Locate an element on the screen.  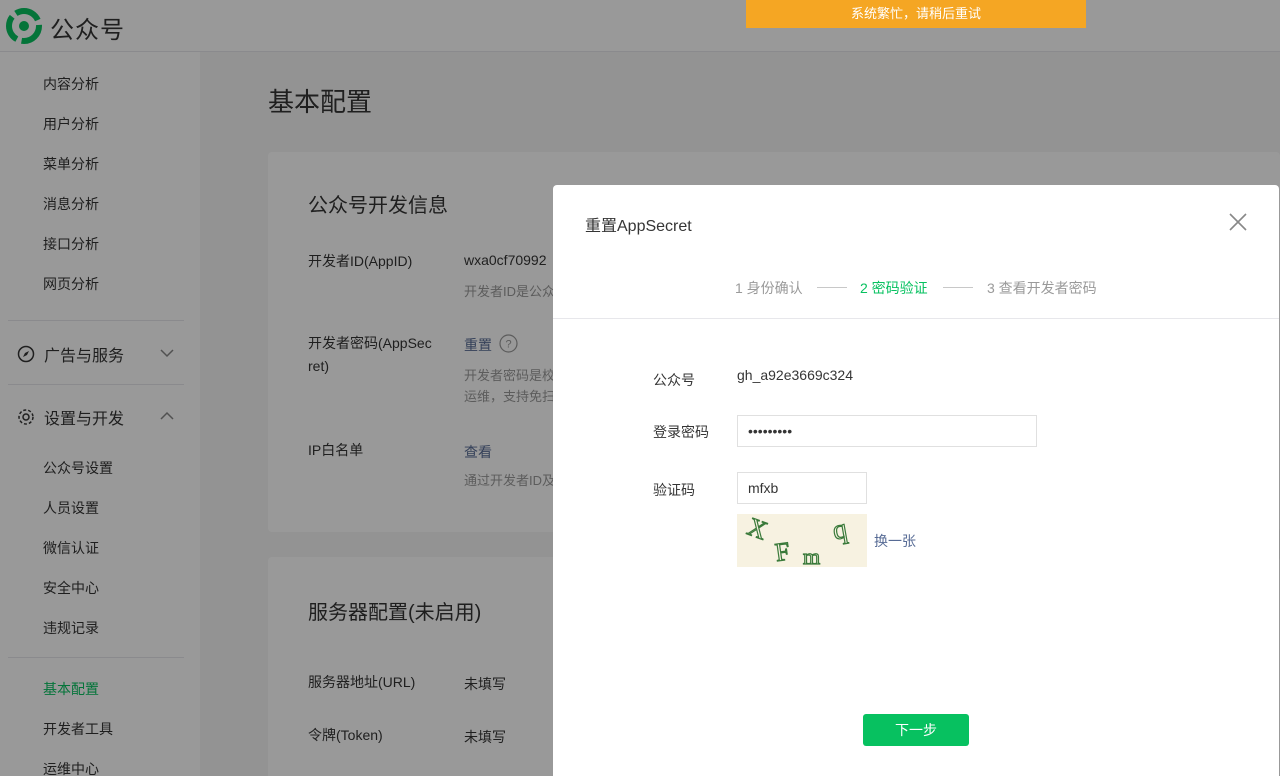
dialog-divider is located at coordinates (916, 318).